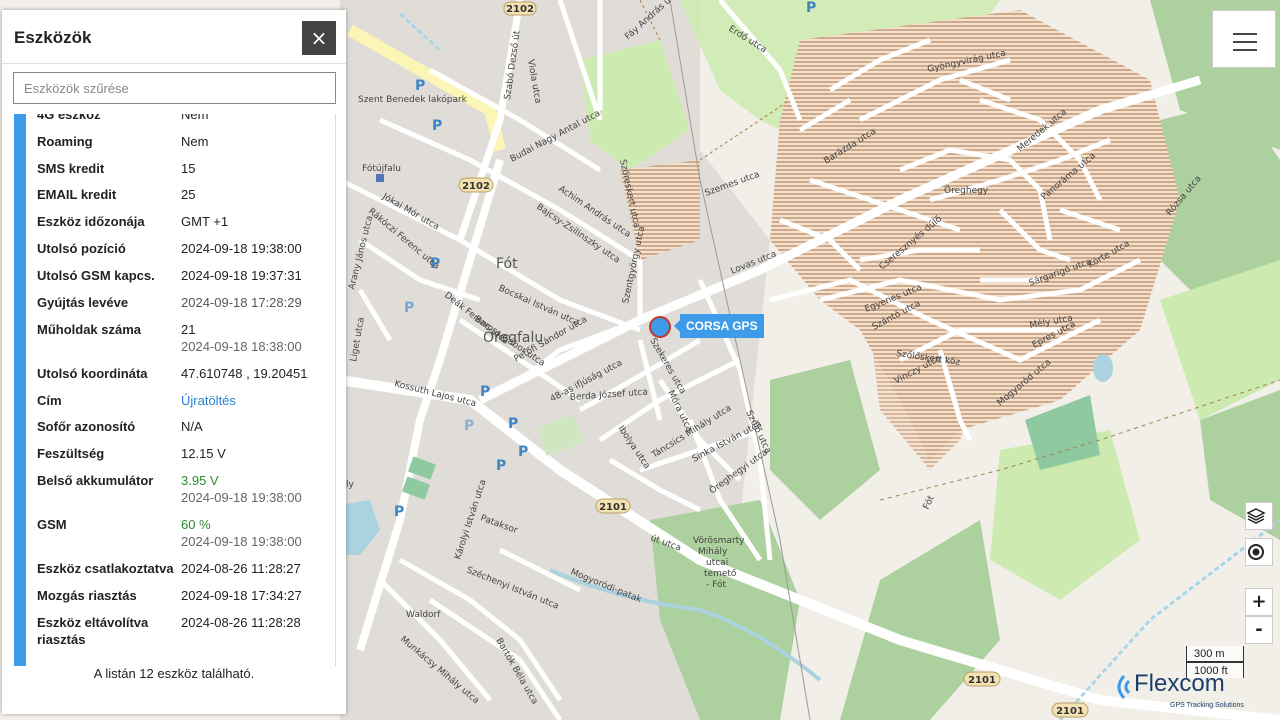 This screenshot has width=1280, height=720. Describe the element at coordinates (423, 615) in the screenshot. I see `place-label: Waldorf` at that location.